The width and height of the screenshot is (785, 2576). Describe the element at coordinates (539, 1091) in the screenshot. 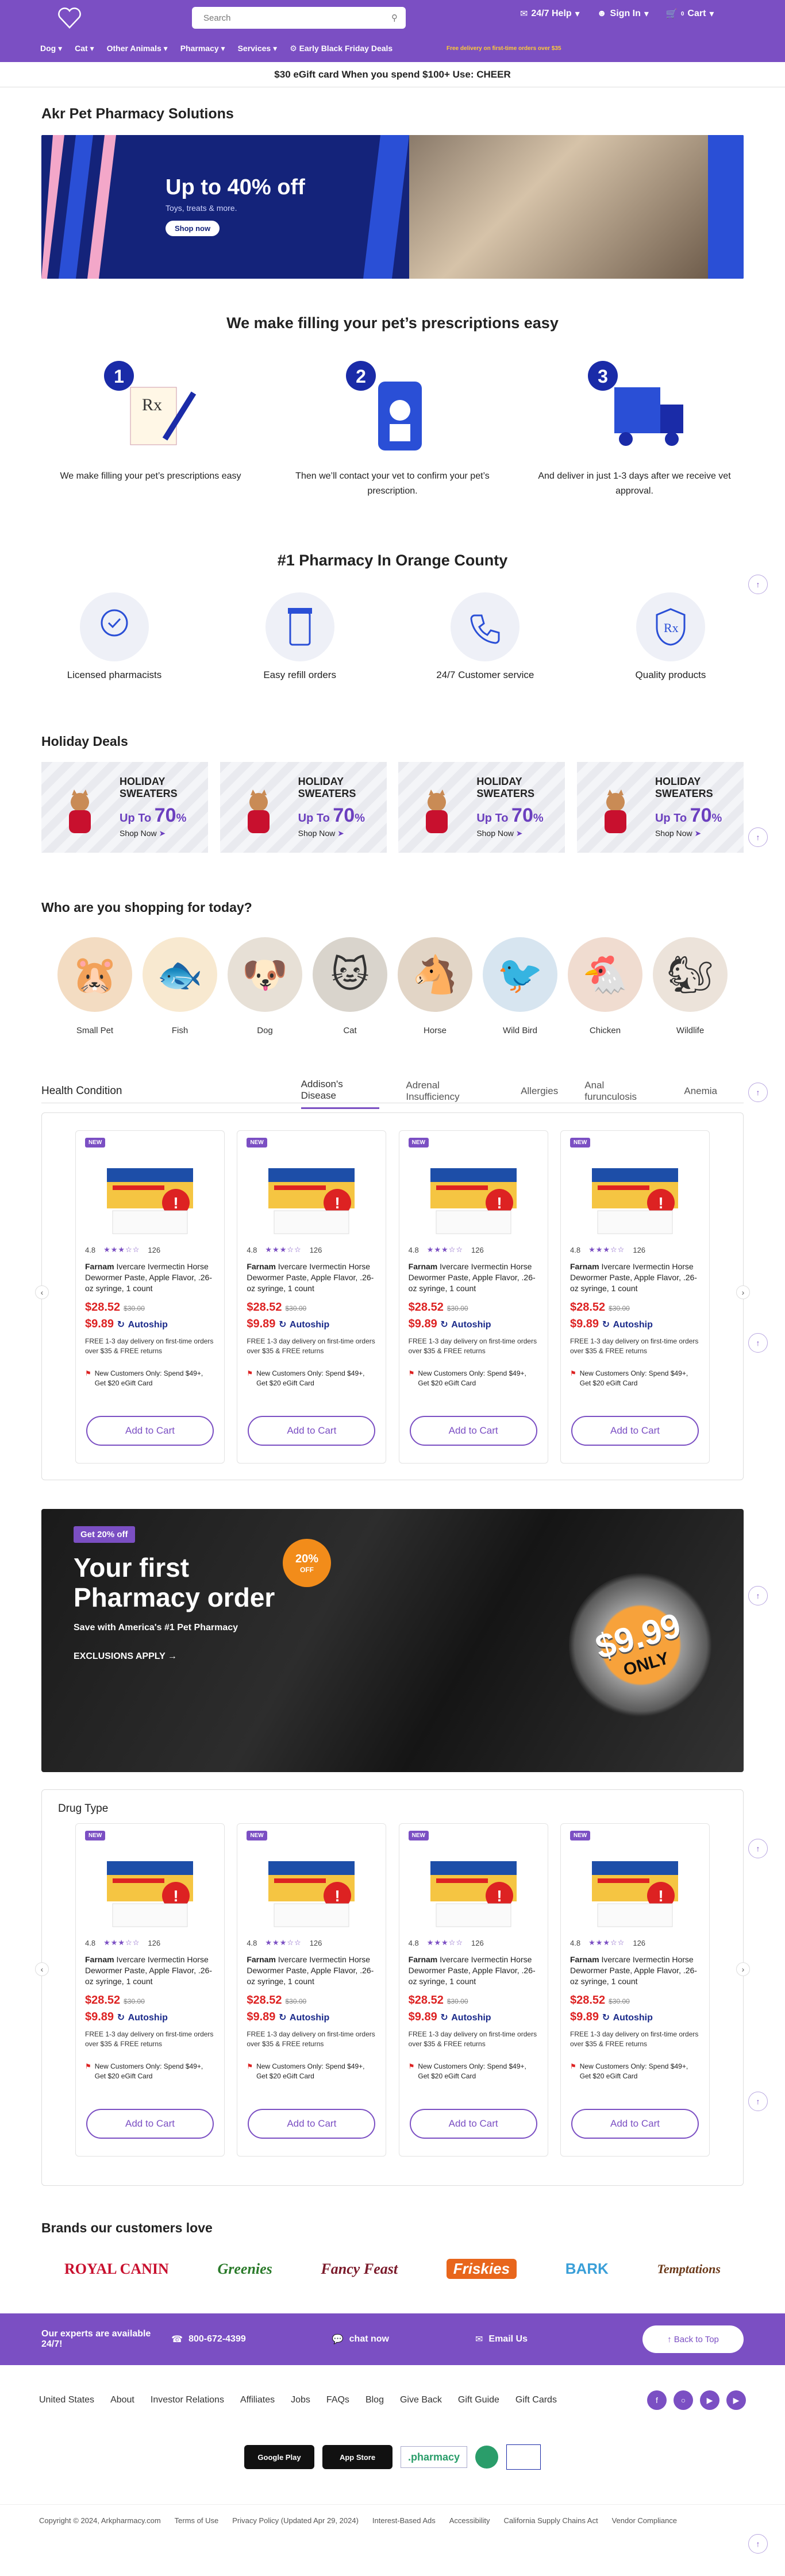

I see `tab-allergies: Allergies` at that location.